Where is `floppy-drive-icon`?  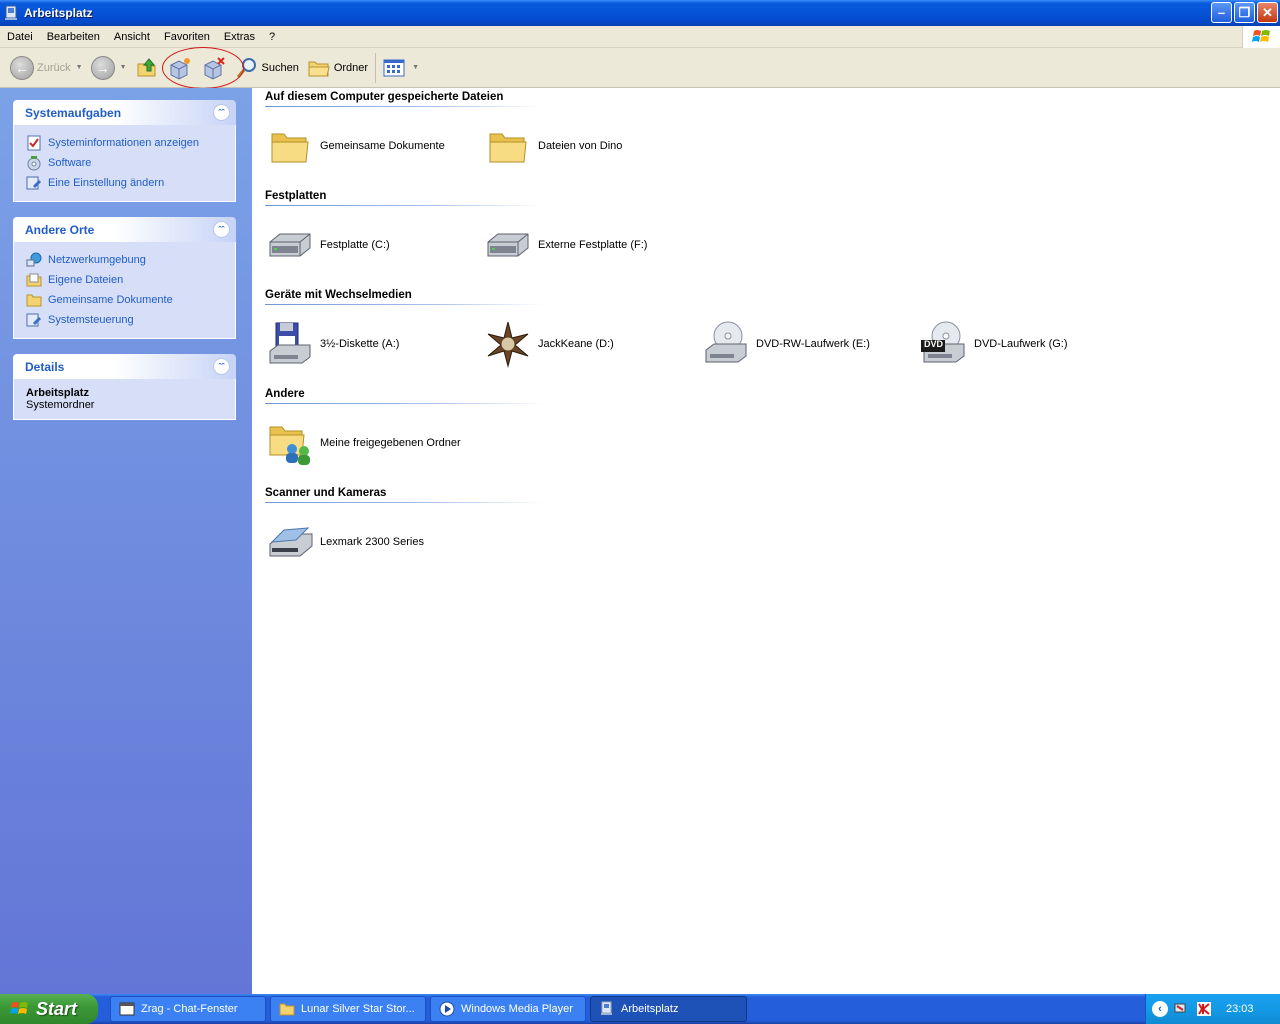 floppy-drive-icon is located at coordinates (290, 343).